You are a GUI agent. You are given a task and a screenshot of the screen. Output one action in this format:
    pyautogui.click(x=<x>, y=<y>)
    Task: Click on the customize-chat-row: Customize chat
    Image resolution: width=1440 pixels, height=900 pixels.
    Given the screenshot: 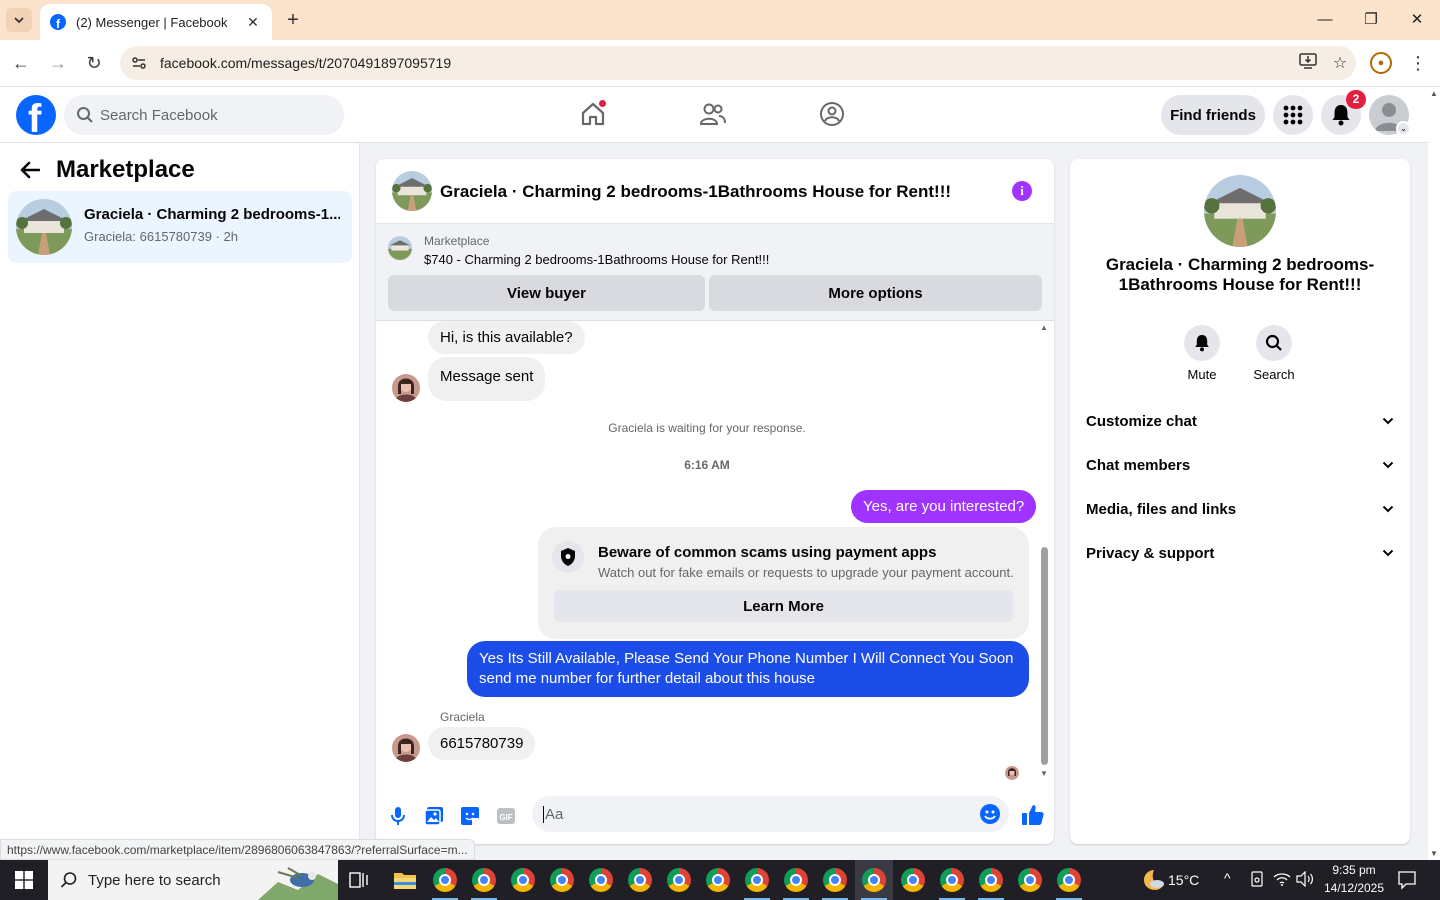 What is the action you would take?
    pyautogui.click(x=1240, y=421)
    